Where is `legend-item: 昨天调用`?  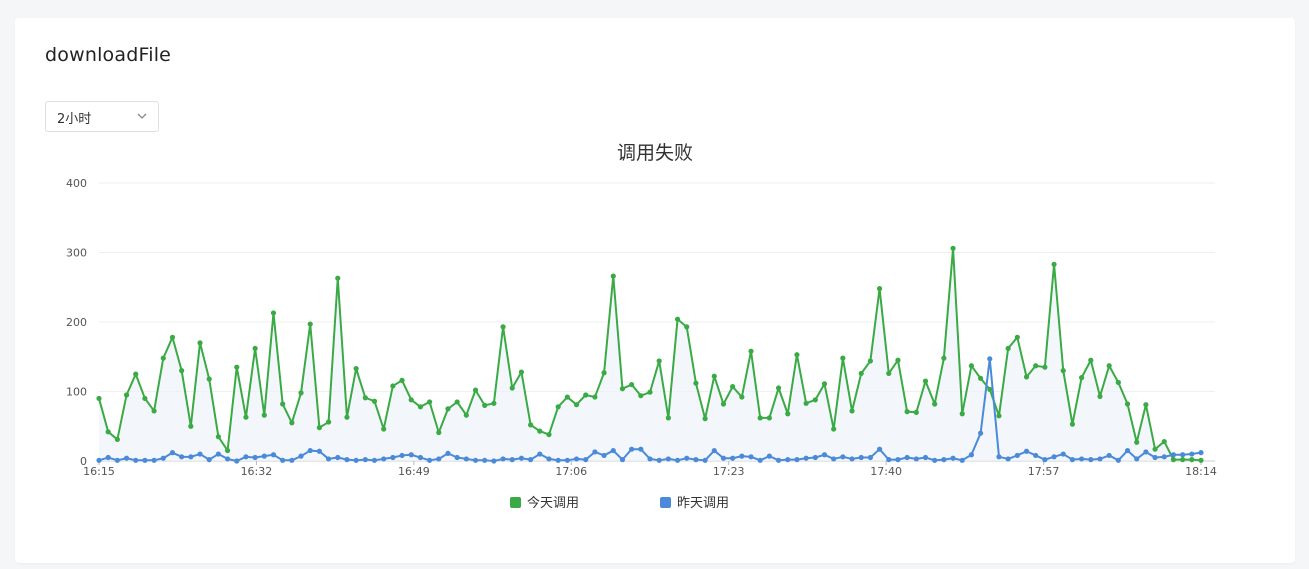 legend-item: 昨天调用 is located at coordinates (694, 503).